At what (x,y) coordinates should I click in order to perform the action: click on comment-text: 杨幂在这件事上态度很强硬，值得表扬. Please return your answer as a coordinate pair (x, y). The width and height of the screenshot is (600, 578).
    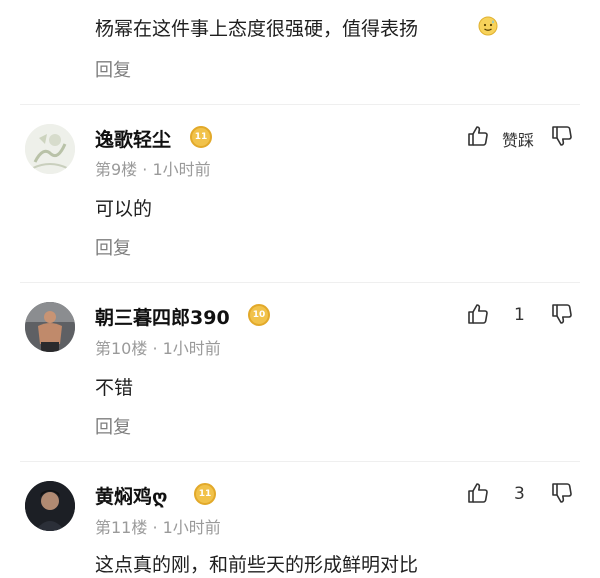
    Looking at the image, I should click on (257, 29).